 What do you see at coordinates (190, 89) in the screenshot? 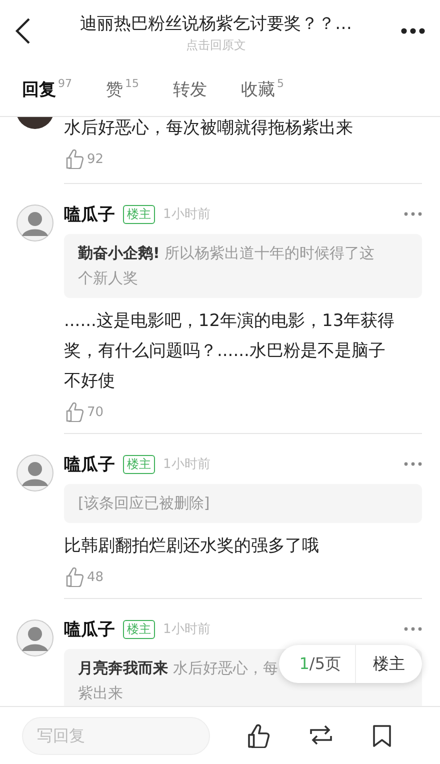
I see `tab: 转发` at bounding box center [190, 89].